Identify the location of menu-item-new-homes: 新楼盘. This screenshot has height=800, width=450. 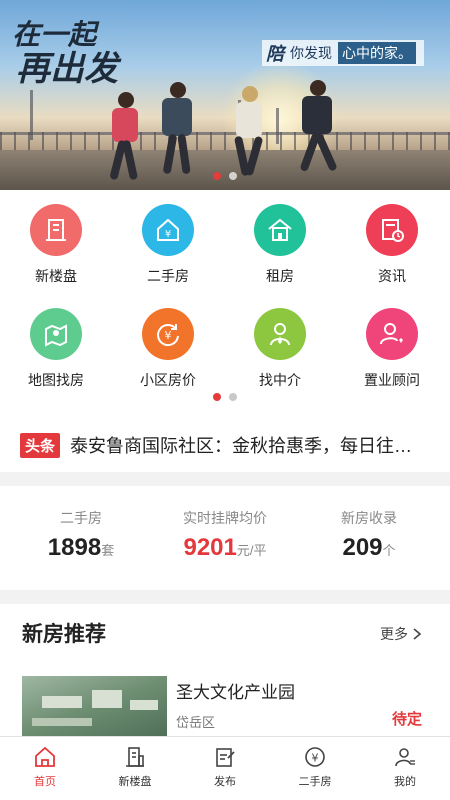
(56, 249).